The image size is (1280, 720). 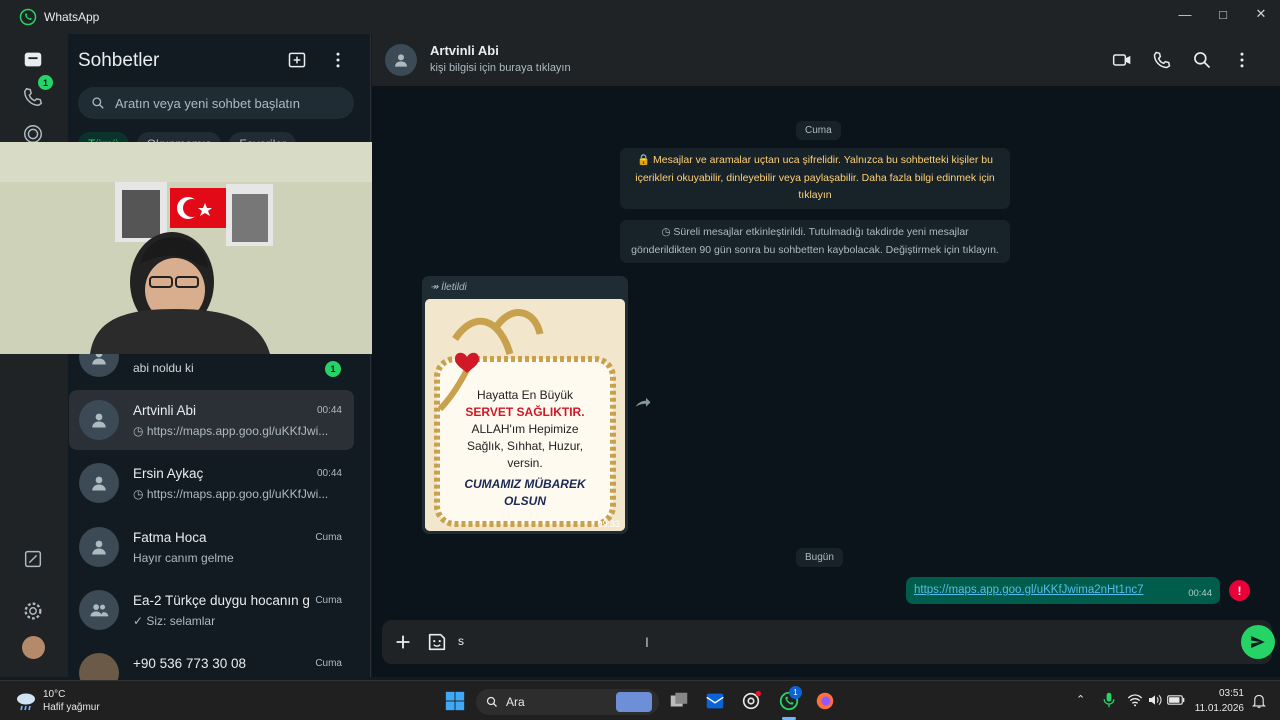 I want to click on video-call-icon, so click(x=1122, y=60).